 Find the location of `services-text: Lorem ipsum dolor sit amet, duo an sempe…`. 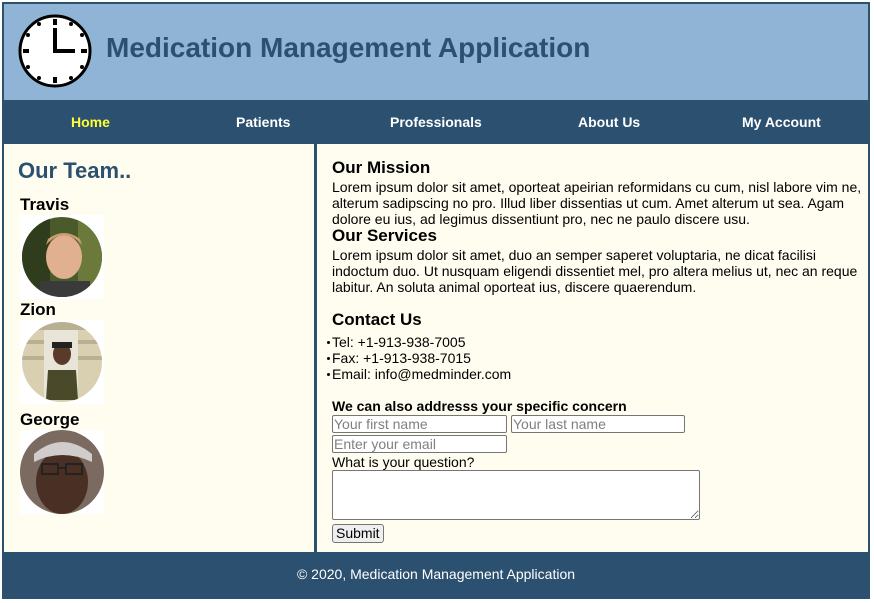

services-text: Lorem ipsum dolor sit amet, duo an sempe… is located at coordinates (595, 271).